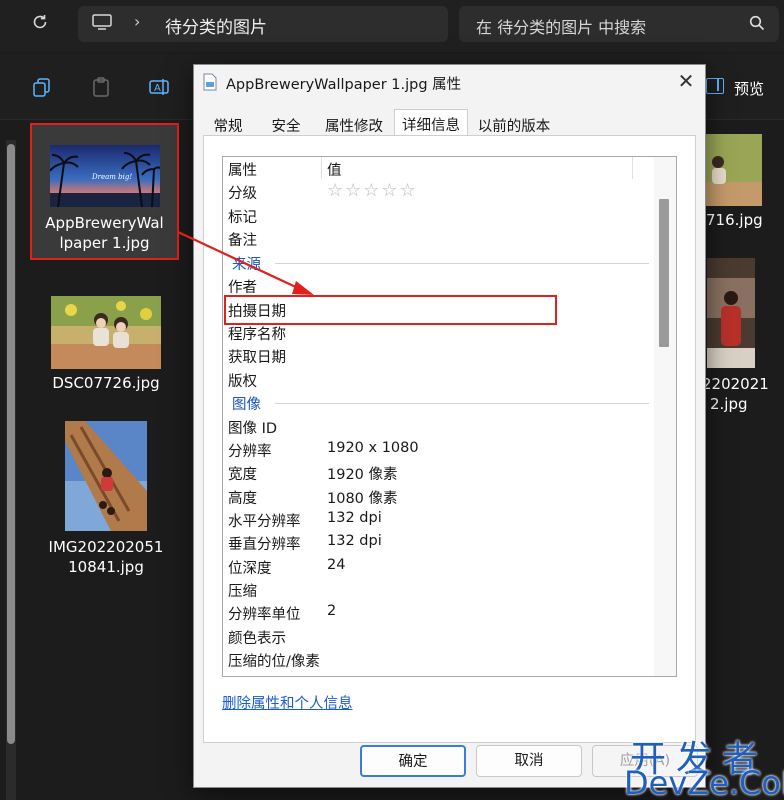 This screenshot has width=784, height=800. What do you see at coordinates (431, 123) in the screenshot?
I see `tab-details: 详细信息` at bounding box center [431, 123].